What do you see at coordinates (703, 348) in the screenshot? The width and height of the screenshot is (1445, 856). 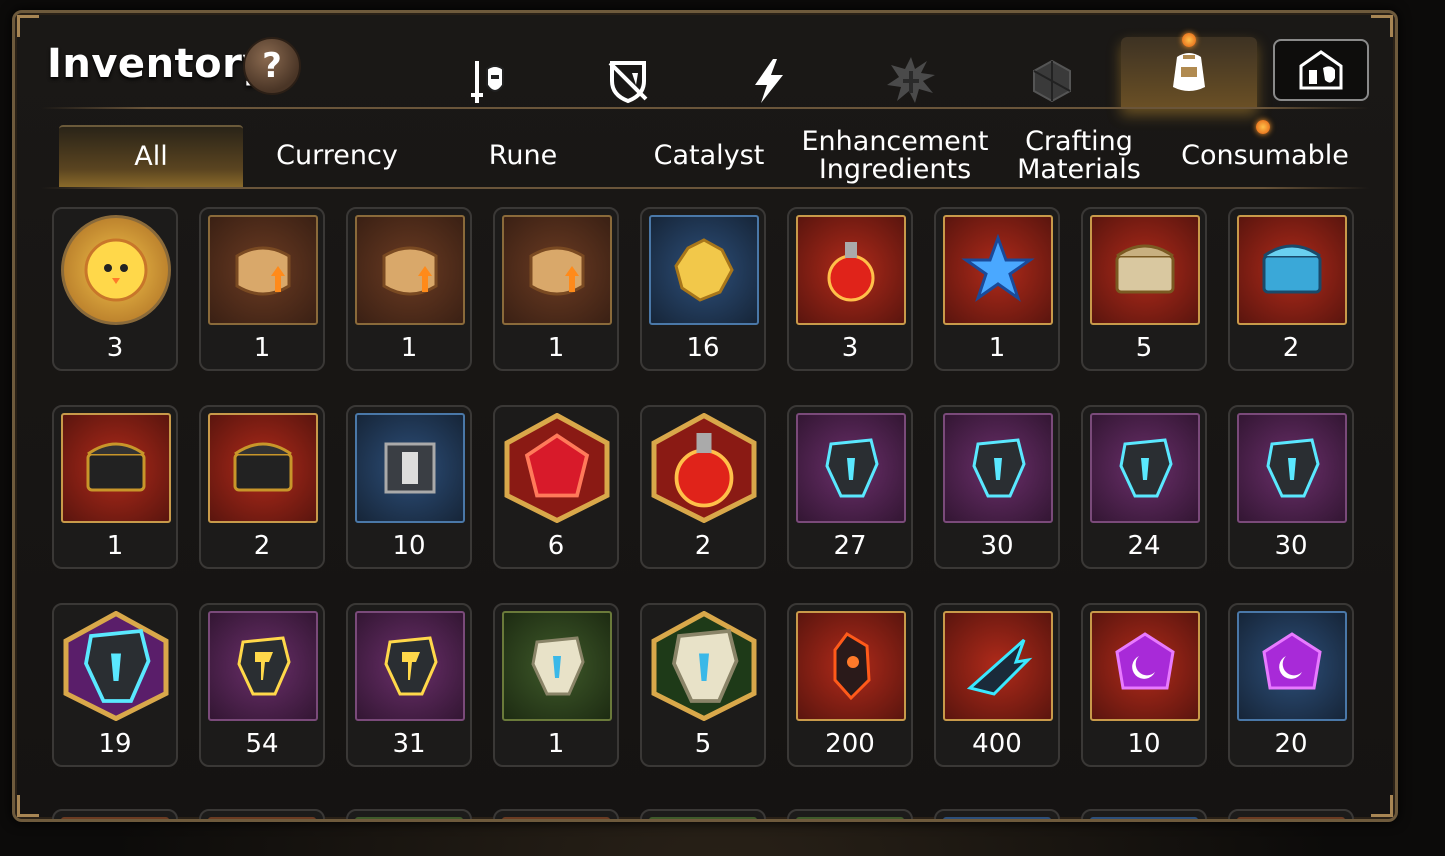 I see `item-count: 16` at bounding box center [703, 348].